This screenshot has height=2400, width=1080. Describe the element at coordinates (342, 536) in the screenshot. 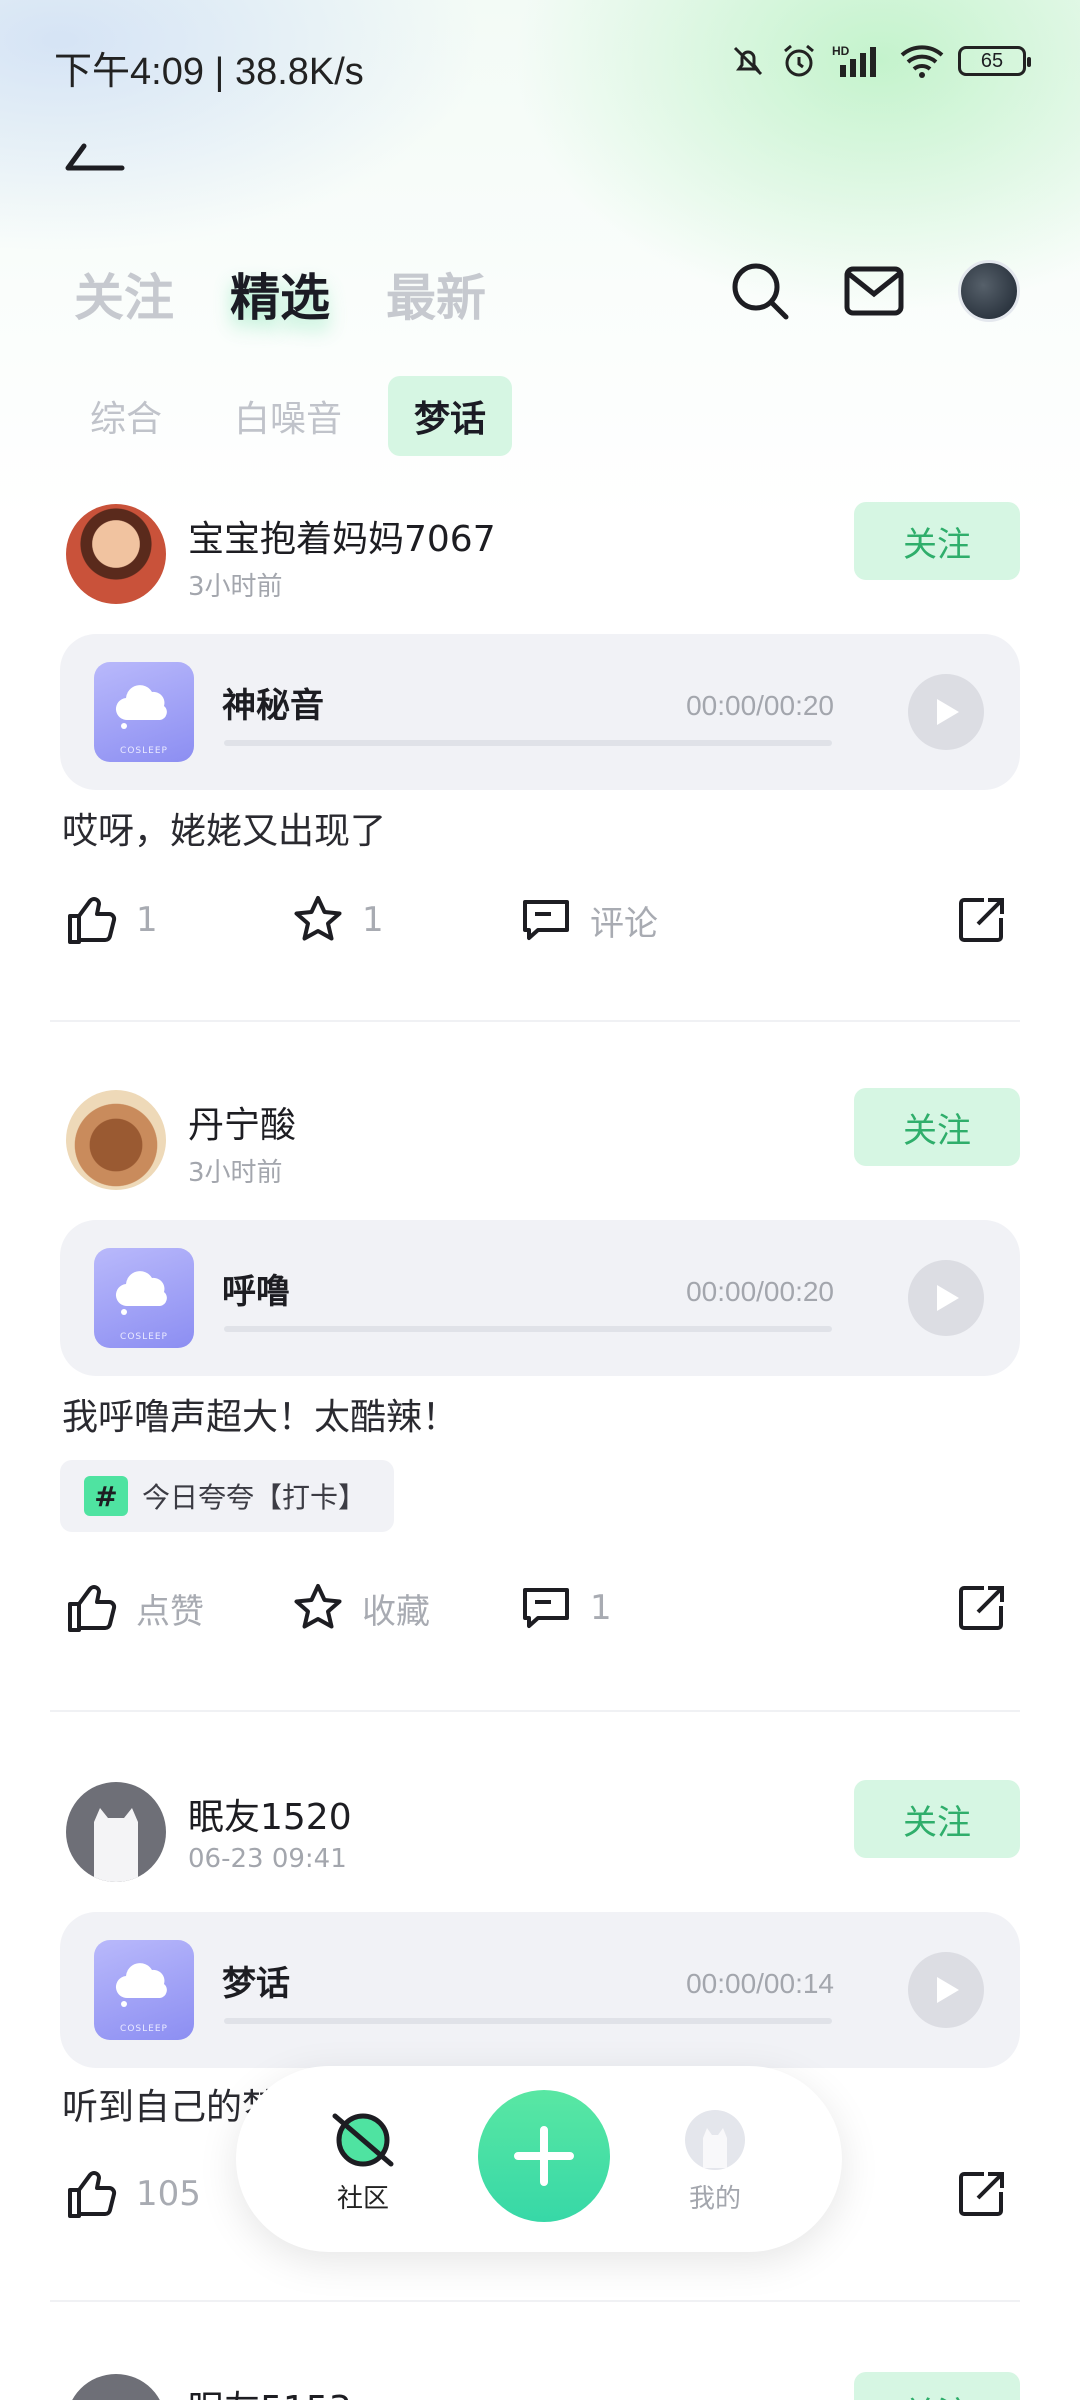

I see `username: 宝宝抱着妈妈7067` at that location.